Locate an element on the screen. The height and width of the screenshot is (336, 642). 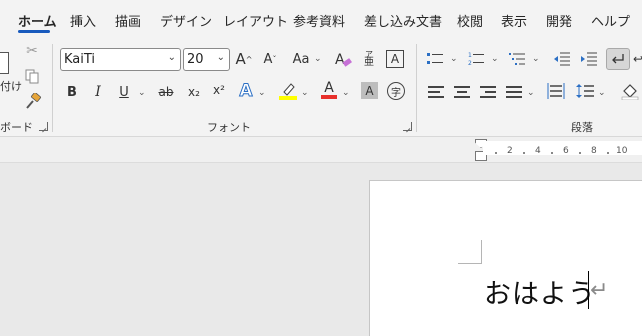
superscript-button: x² is located at coordinates (219, 90).